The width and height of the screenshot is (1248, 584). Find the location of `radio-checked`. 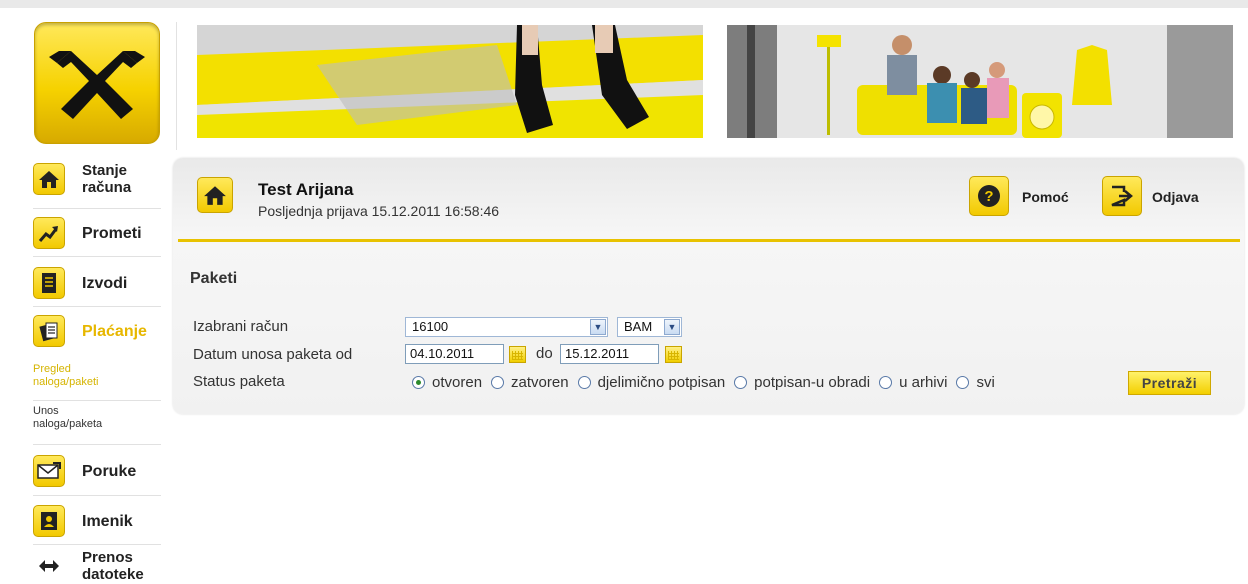

radio-checked is located at coordinates (418, 382).